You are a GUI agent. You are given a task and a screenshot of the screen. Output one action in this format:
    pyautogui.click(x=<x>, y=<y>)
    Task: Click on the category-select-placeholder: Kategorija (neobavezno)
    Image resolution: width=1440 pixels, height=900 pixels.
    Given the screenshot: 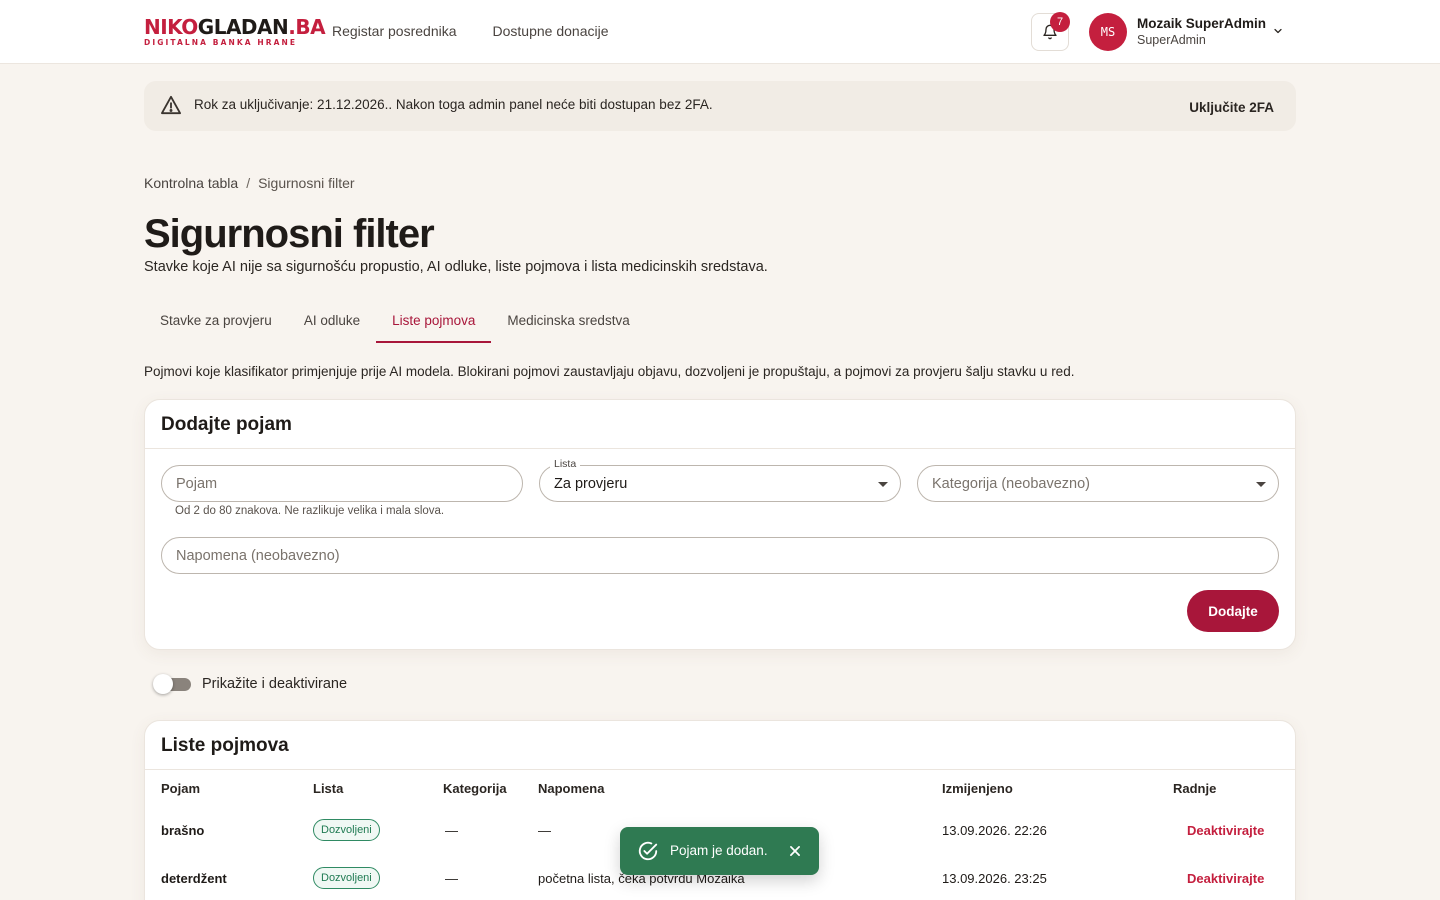 What is the action you would take?
    pyautogui.click(x=1011, y=484)
    